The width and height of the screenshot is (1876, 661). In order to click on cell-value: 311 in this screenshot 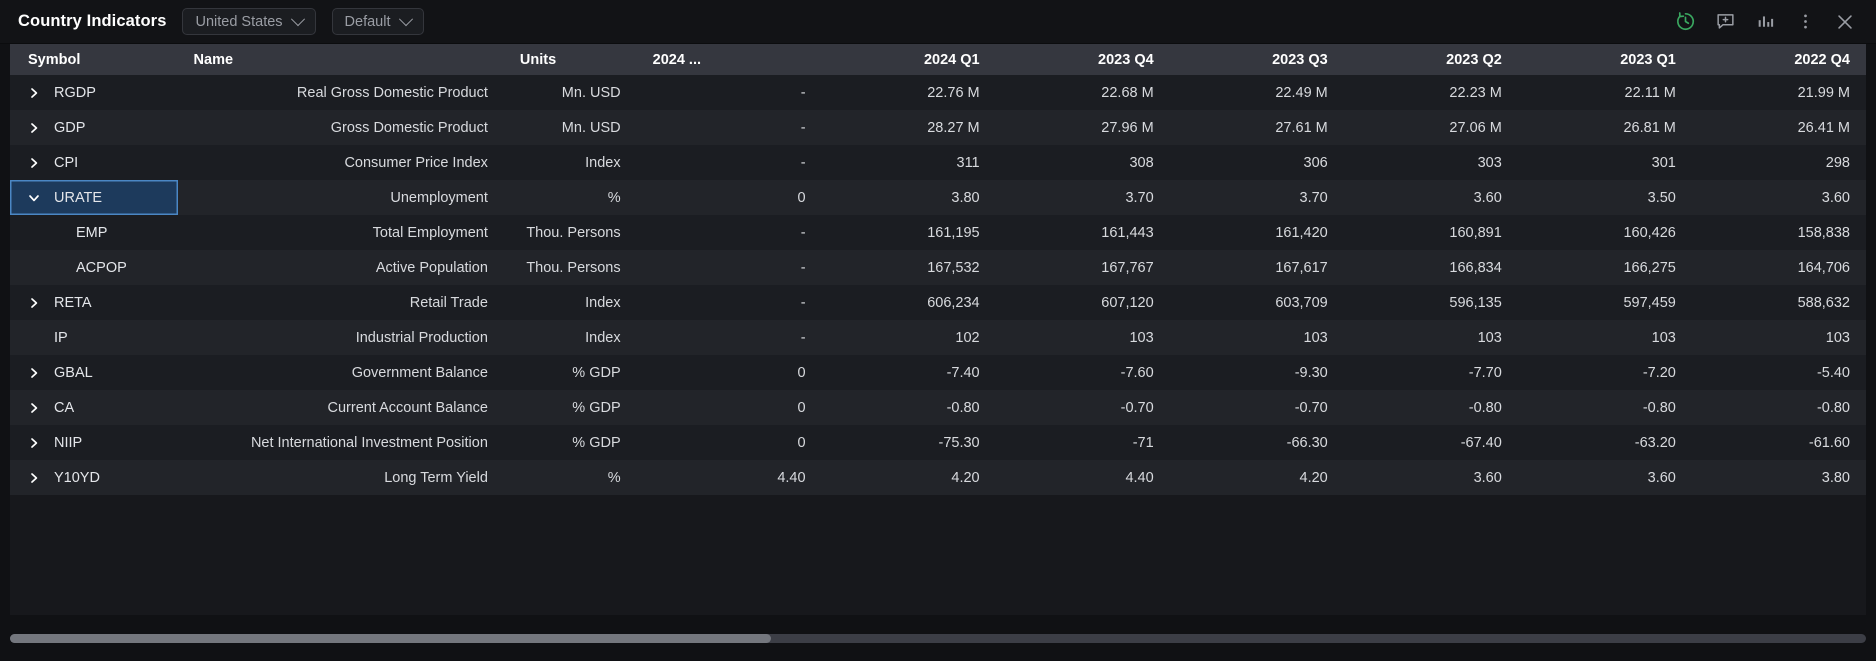, I will do `click(908, 162)`.